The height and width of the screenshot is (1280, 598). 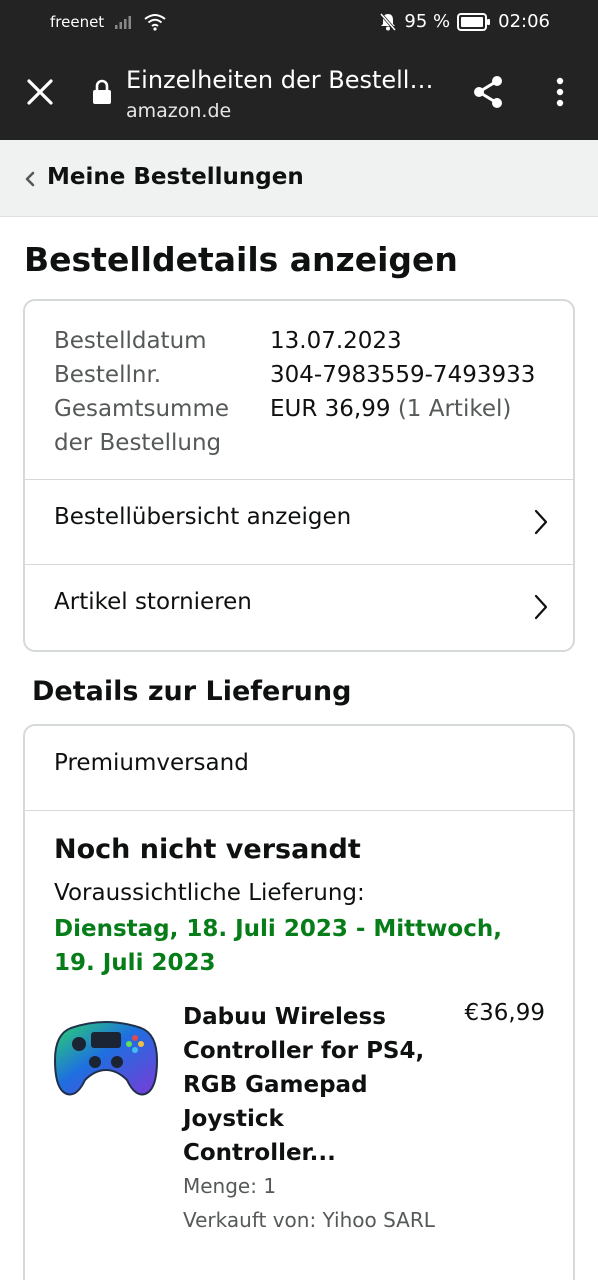 I want to click on order-date-label: Bestelldatum, so click(x=130, y=341).